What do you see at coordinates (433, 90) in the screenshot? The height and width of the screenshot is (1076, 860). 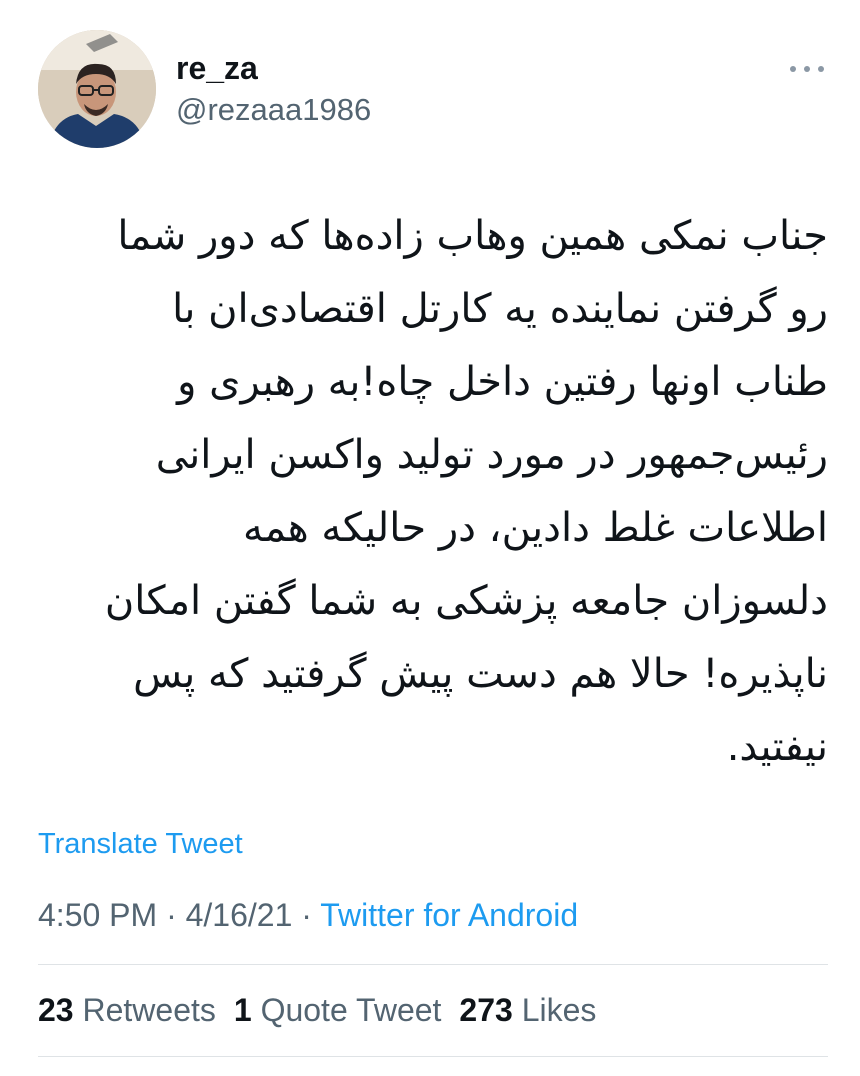 I see `tweet-header: re_za @rezaaa1986` at bounding box center [433, 90].